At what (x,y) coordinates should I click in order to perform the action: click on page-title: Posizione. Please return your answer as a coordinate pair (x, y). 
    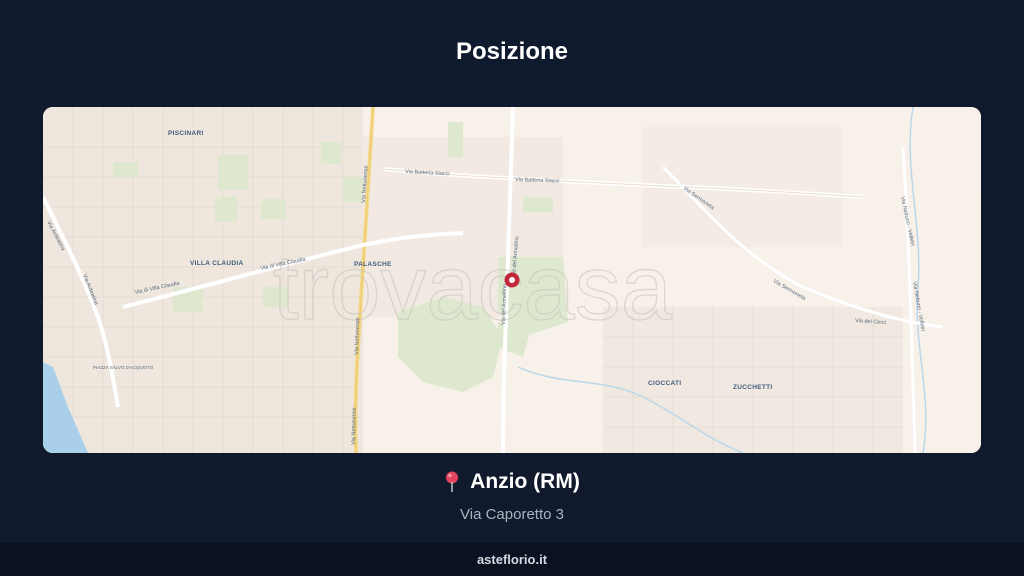
    Looking at the image, I should click on (512, 51).